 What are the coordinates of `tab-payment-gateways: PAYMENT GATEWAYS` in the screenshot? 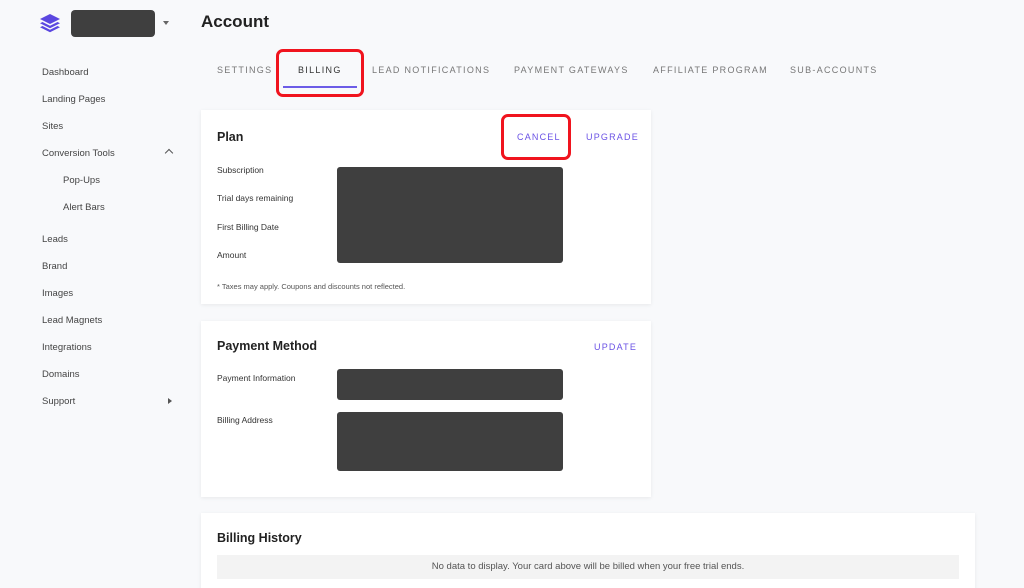 It's located at (571, 74).